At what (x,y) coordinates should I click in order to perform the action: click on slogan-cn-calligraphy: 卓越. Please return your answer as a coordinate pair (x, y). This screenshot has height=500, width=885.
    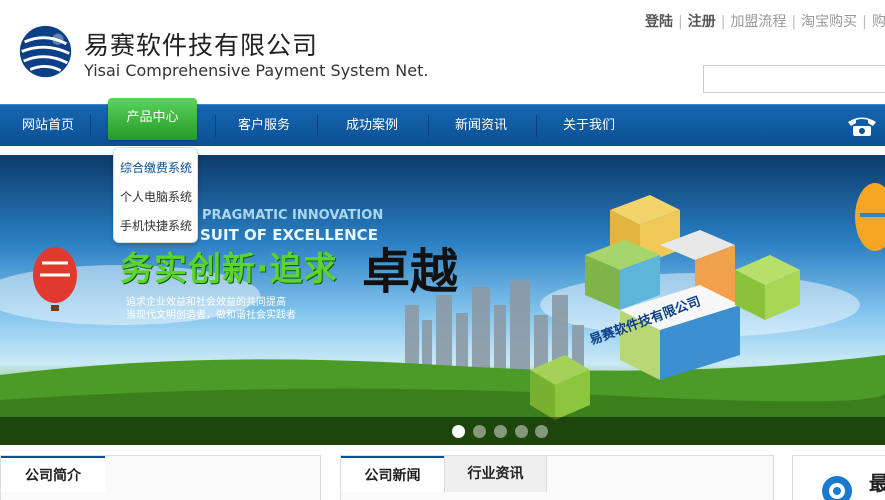
    Looking at the image, I should click on (410, 272).